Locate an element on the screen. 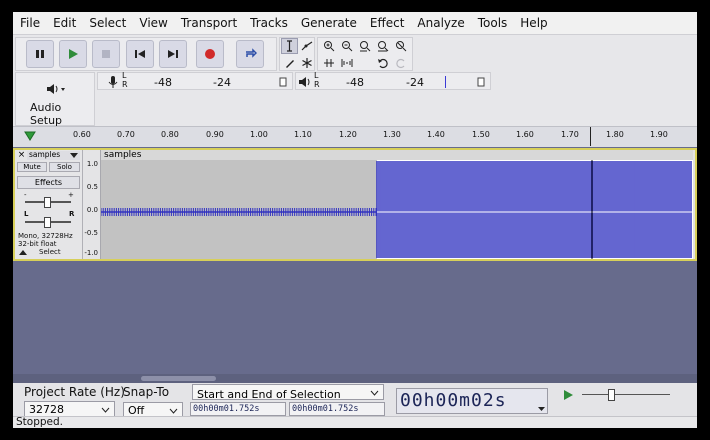 This screenshot has width=710, height=440. undo-button is located at coordinates (382, 63).